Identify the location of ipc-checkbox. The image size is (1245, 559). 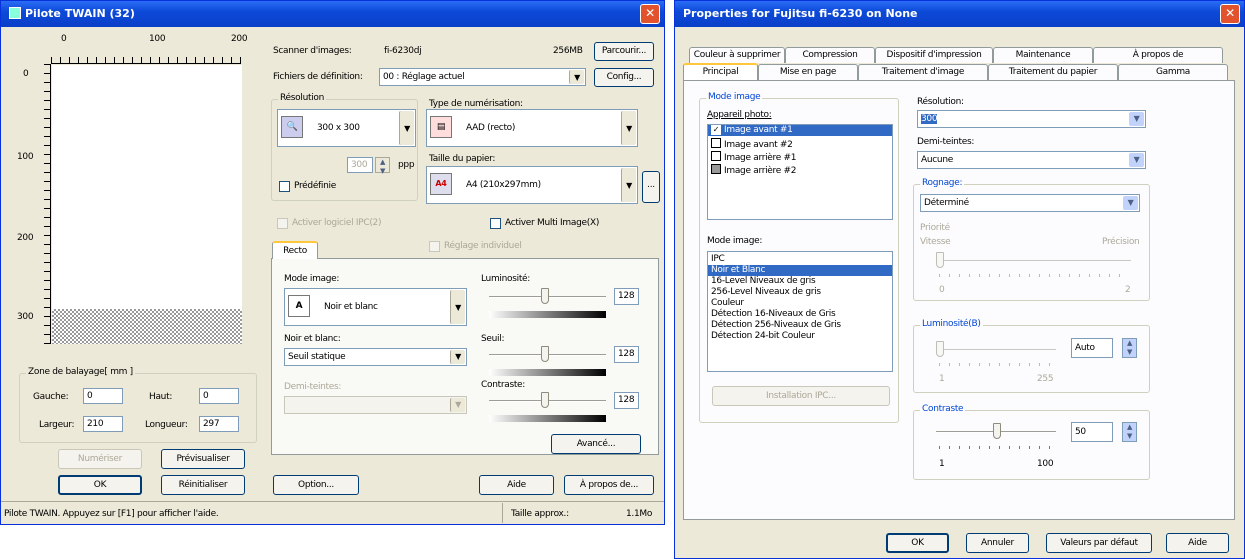
(282, 223).